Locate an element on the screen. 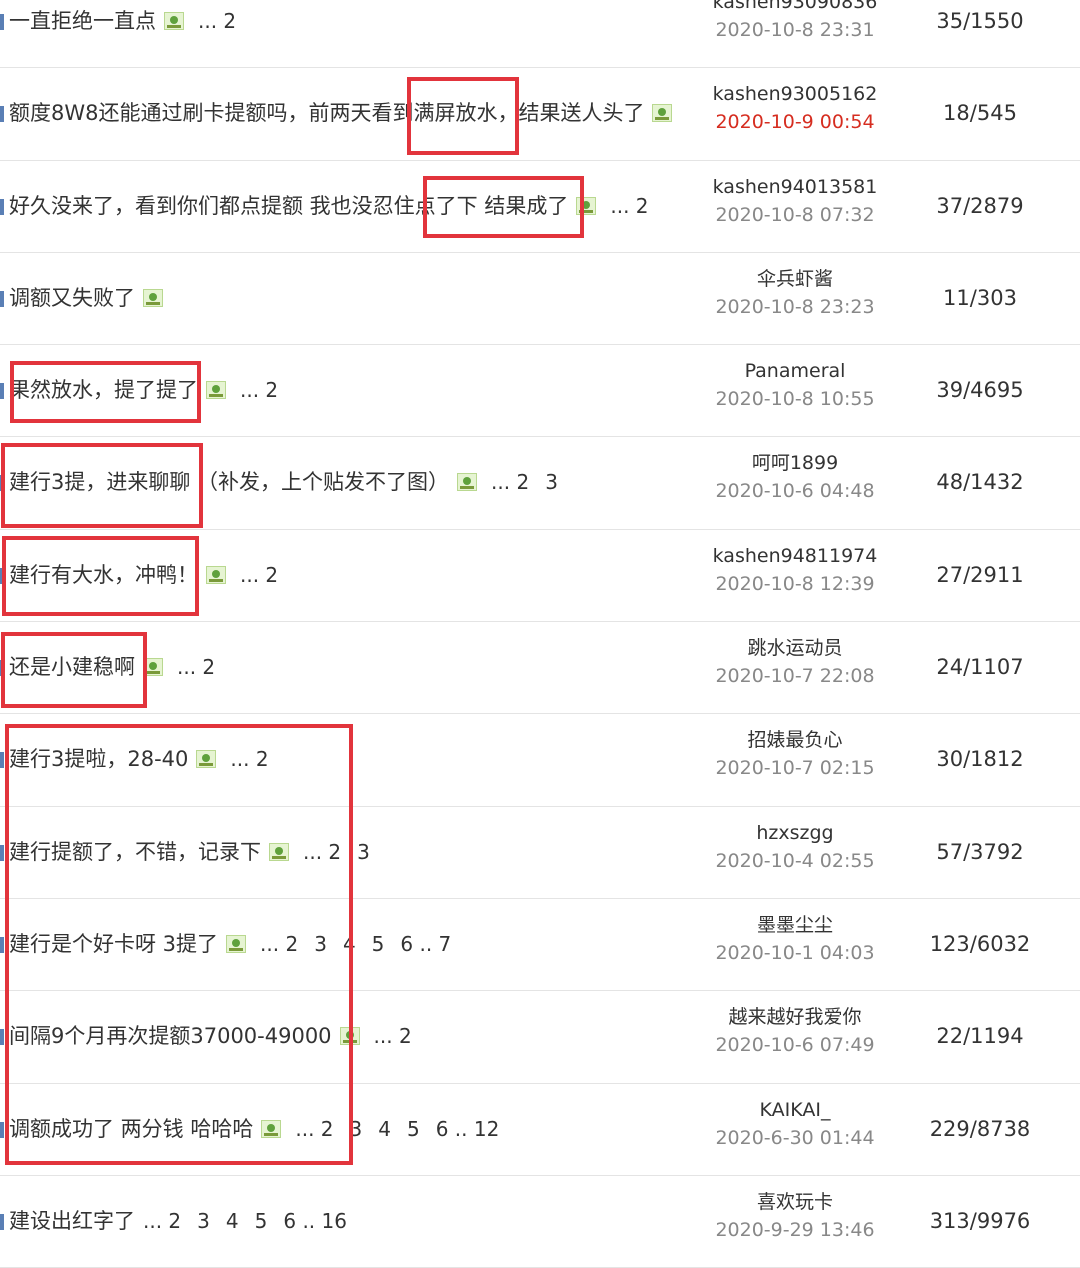 Image resolution: width=1080 pixels, height=1268 pixels. thread-title-link: 建行3提，进来聊聊 （补发，上个贴发不了图） is located at coordinates (229, 482).